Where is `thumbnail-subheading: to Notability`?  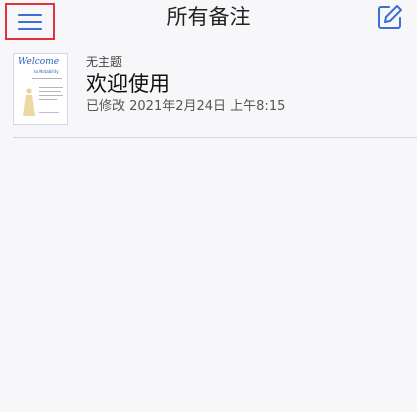 thumbnail-subheading: to Notability is located at coordinates (46, 71).